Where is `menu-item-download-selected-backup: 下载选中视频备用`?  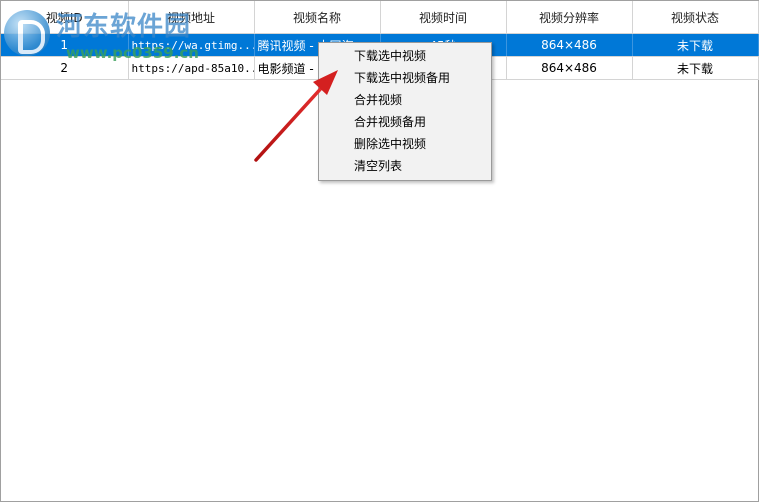 menu-item-download-selected-backup: 下载选中视频备用 is located at coordinates (405, 78).